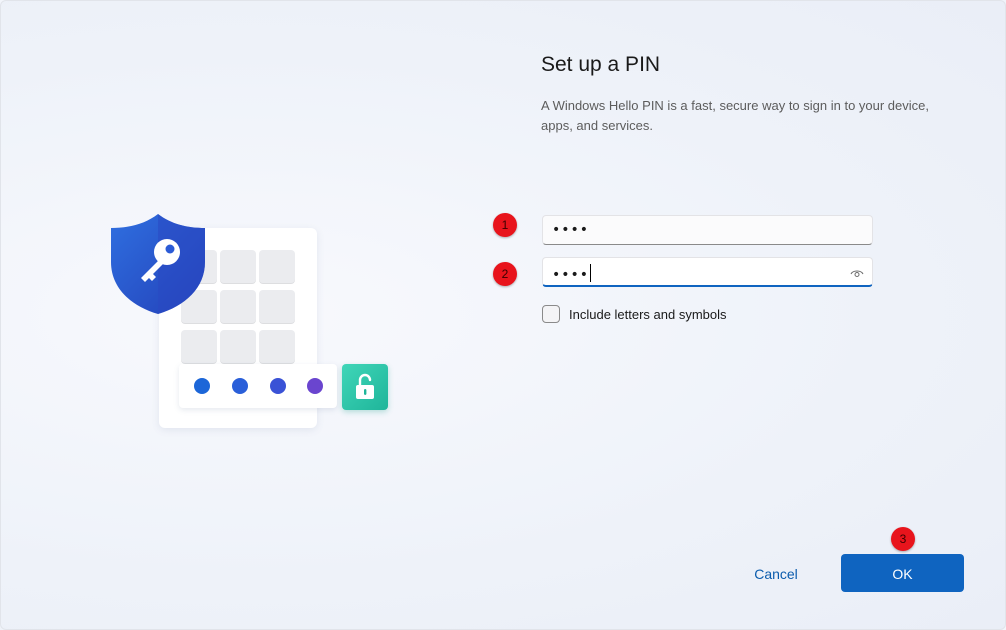 The width and height of the screenshot is (1006, 630). I want to click on new-pin-input: ••••, so click(707, 230).